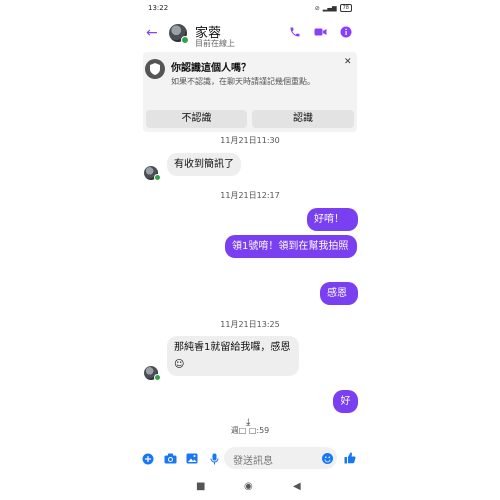 This screenshot has width=500, height=500. What do you see at coordinates (250, 195) in the screenshot?
I see `message-timestamp: 11月21日12:17` at bounding box center [250, 195].